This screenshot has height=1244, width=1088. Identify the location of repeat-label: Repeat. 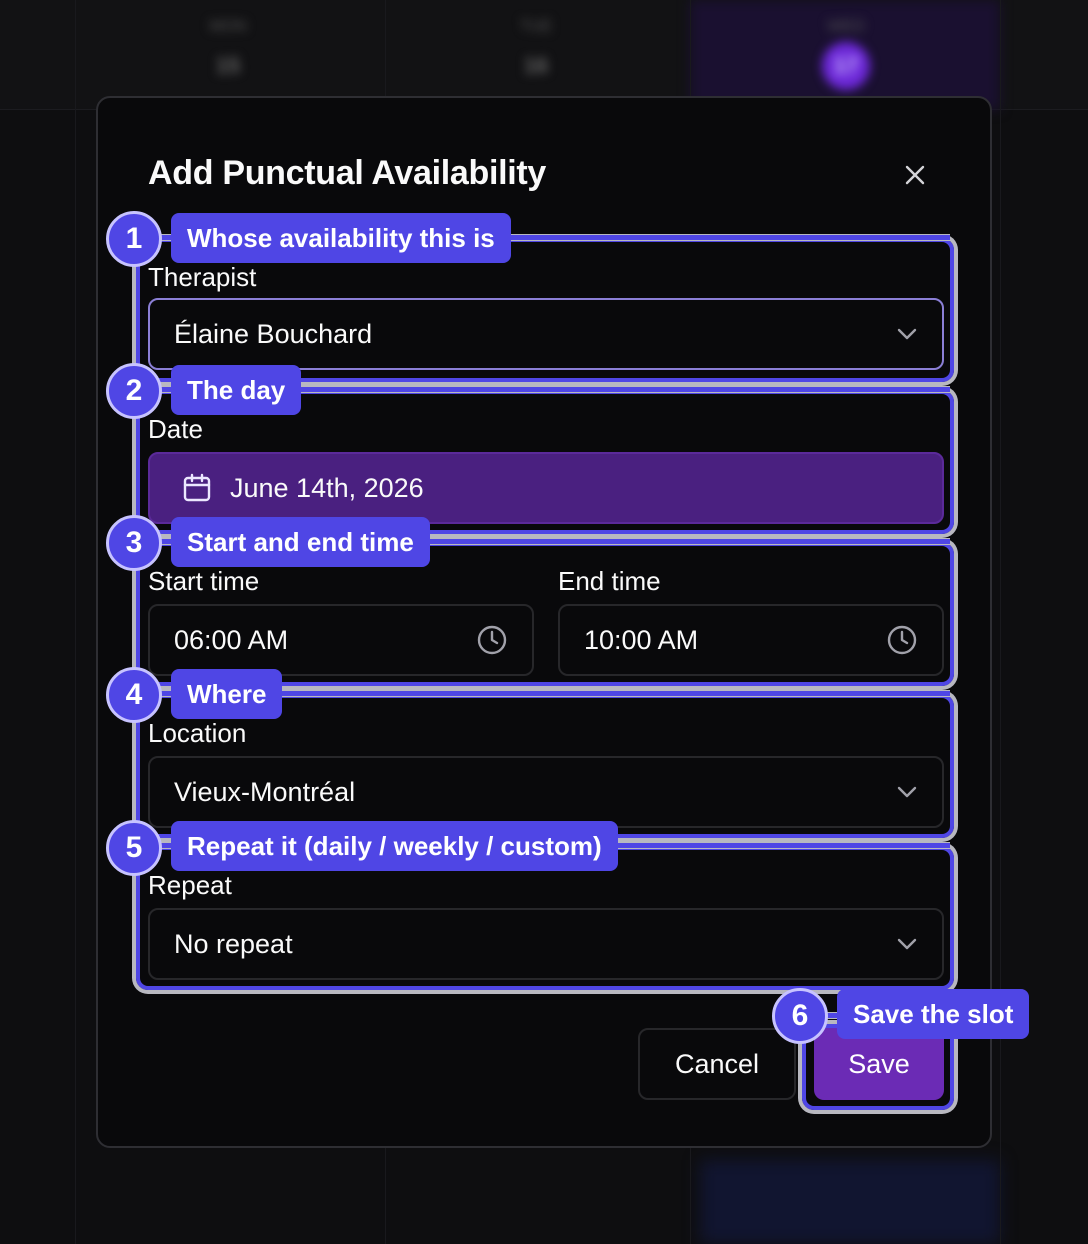
(190, 885).